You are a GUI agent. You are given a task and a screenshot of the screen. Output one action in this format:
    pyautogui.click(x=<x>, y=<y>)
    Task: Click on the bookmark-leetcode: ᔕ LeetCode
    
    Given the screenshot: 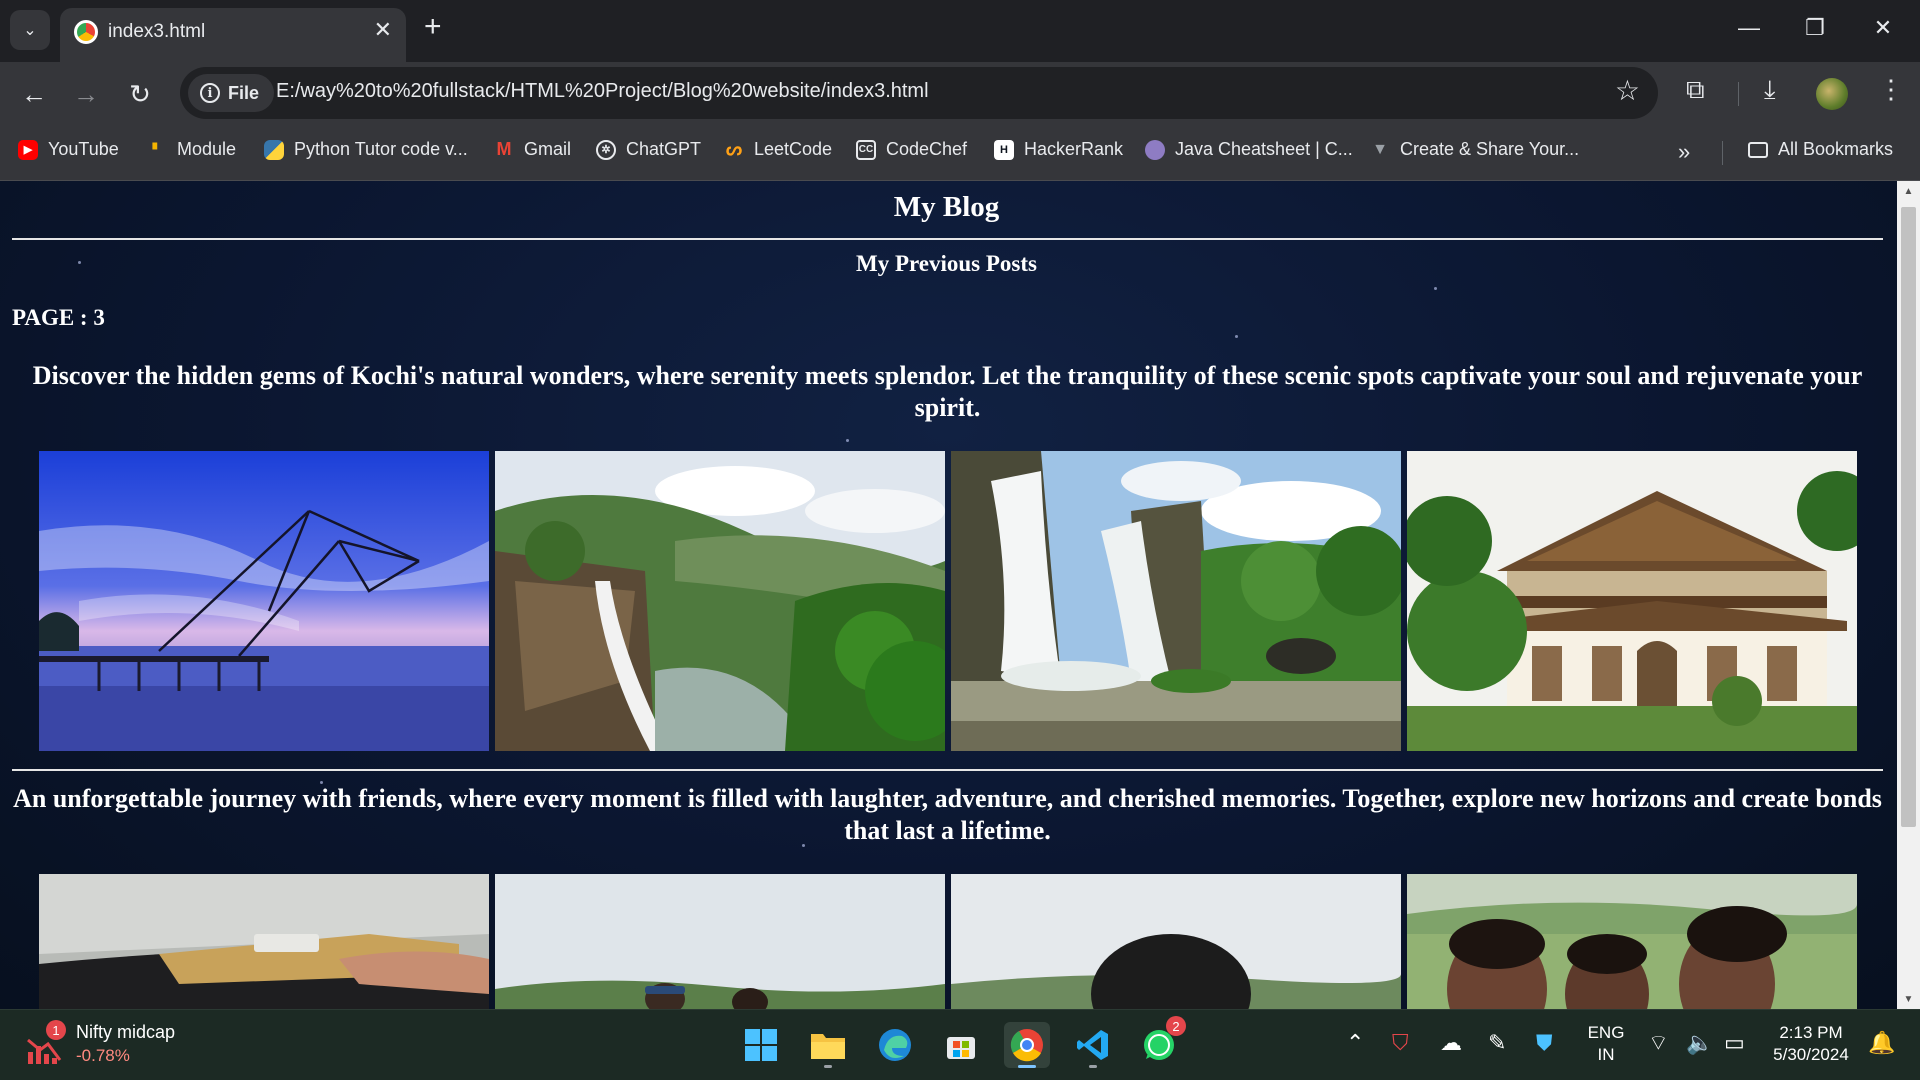 What is the action you would take?
    pyautogui.click(x=778, y=149)
    